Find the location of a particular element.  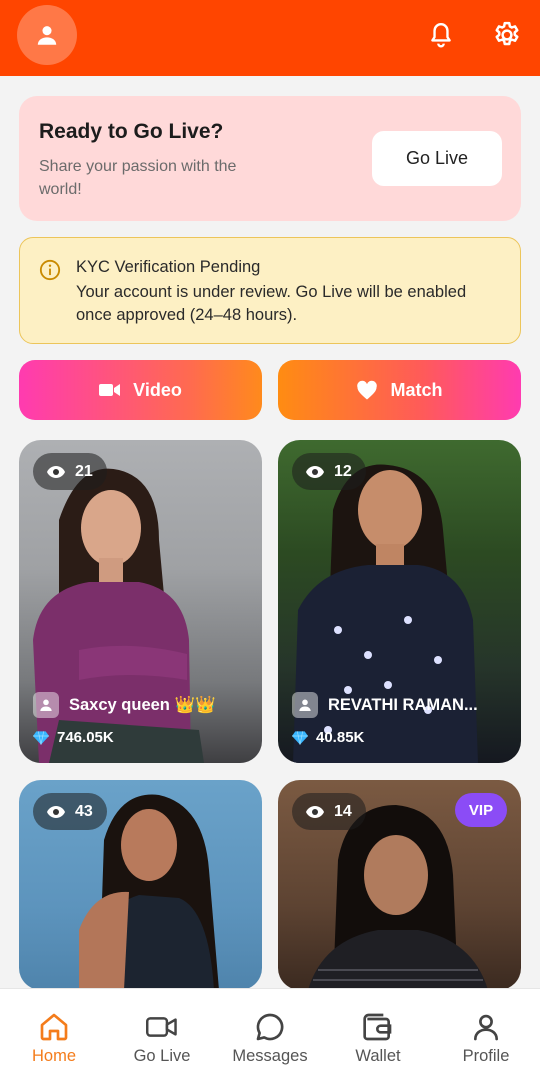

viewer-count-badge: 21 is located at coordinates (70, 471).